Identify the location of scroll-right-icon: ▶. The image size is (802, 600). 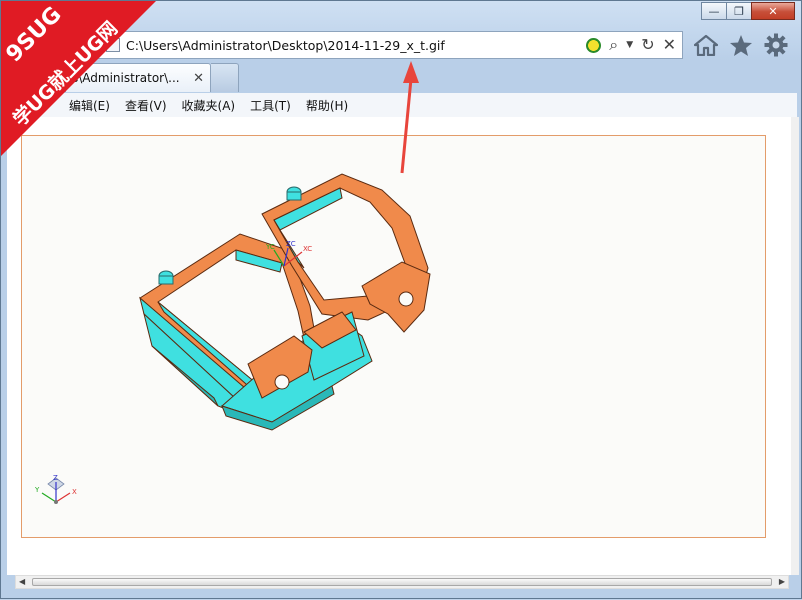
(782, 581).